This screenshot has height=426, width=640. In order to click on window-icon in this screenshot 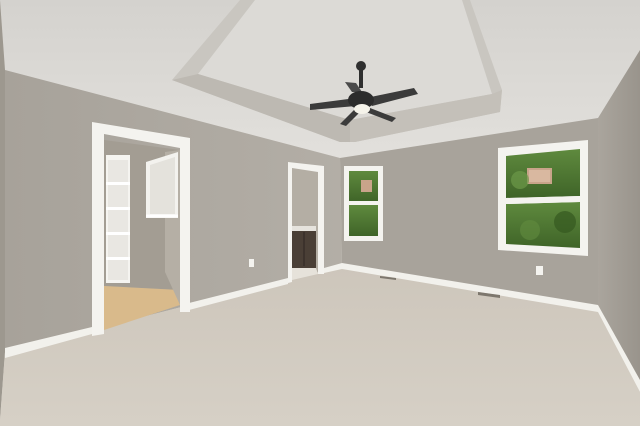, I will do `click(363, 203)`.